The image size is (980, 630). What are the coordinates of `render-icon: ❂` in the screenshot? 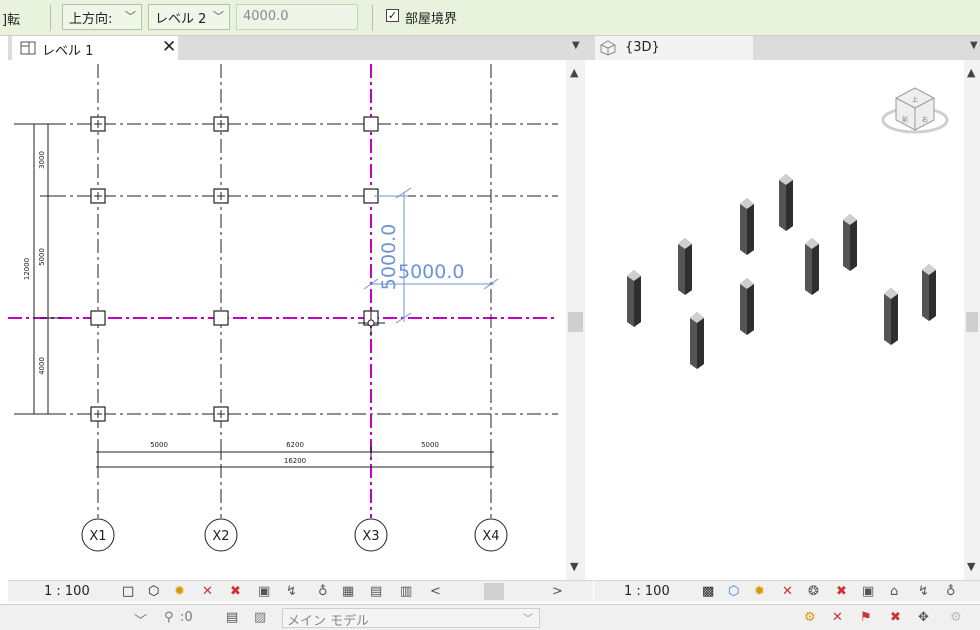 It's located at (813, 591).